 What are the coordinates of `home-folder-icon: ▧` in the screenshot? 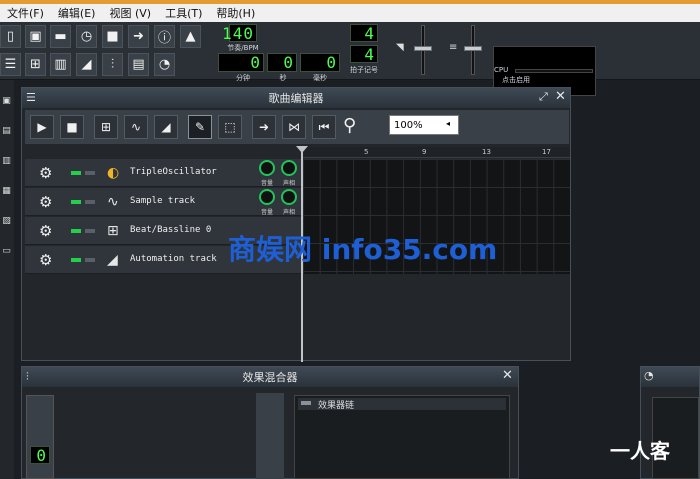 It's located at (6, 221).